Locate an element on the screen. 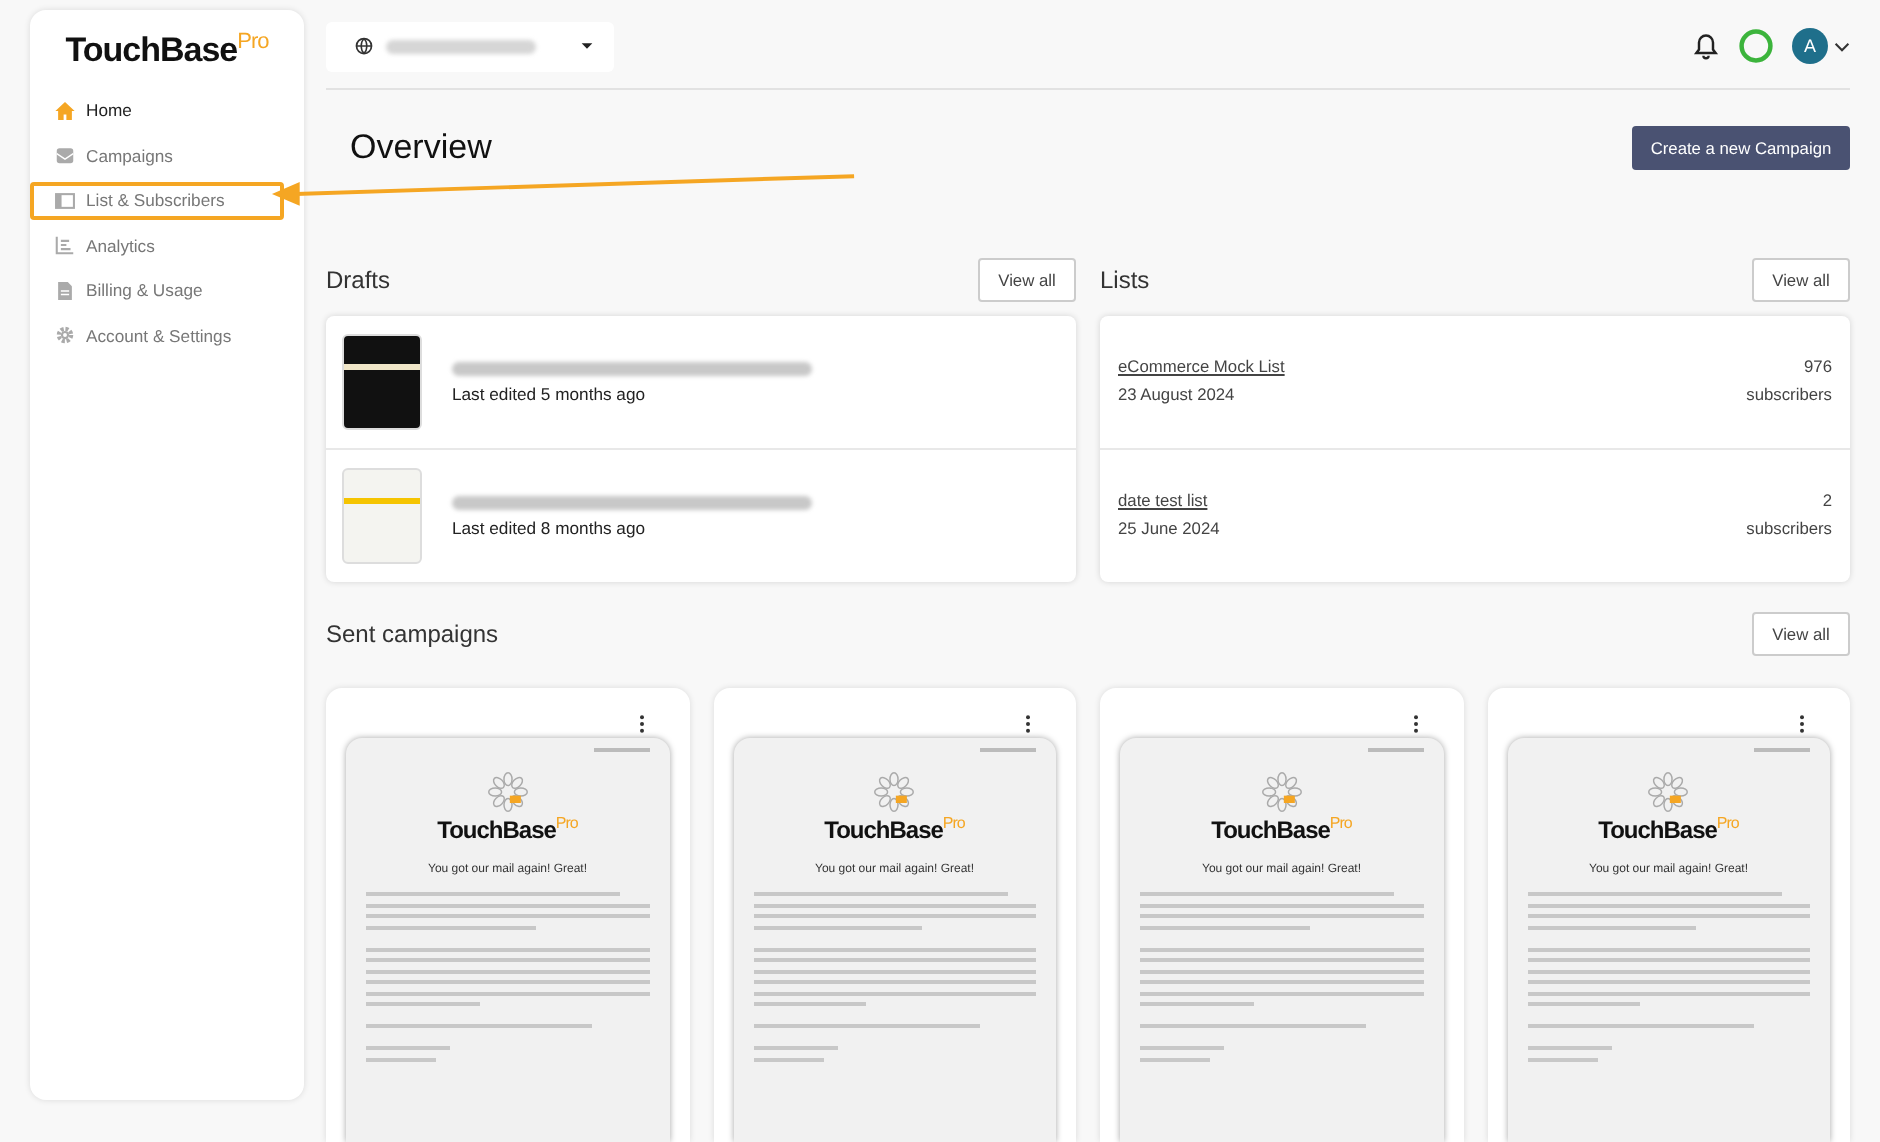 This screenshot has width=1880, height=1142. last-edited-text: Last edited 8 months ago is located at coordinates (550, 527).